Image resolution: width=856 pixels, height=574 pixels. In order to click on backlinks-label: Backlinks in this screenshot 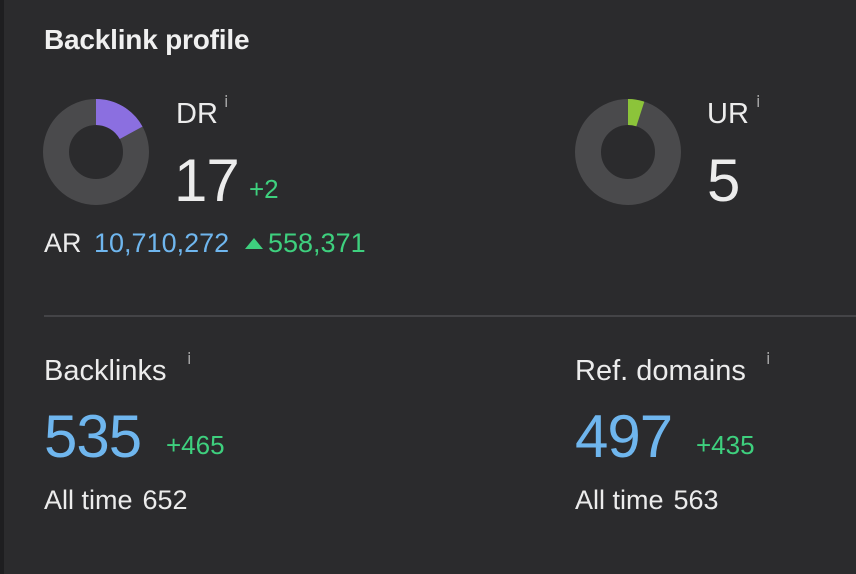, I will do `click(105, 371)`.